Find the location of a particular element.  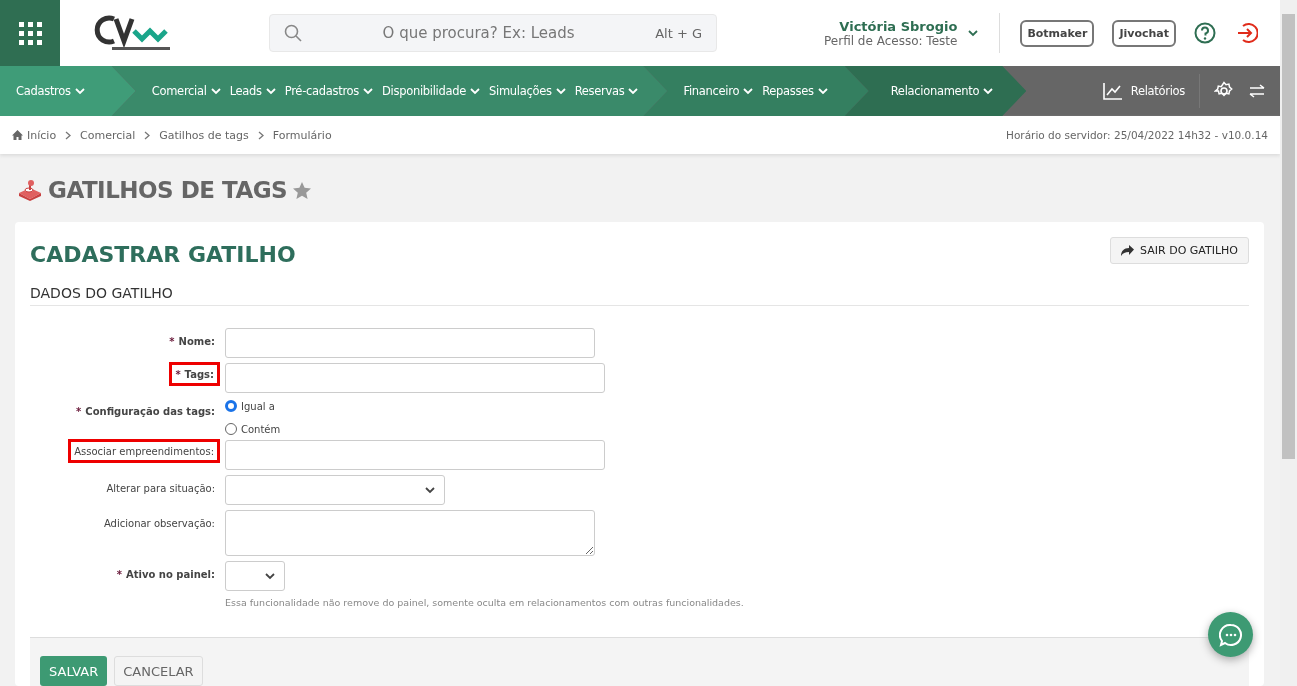

cancel-button: CANCELAR is located at coordinates (158, 671).